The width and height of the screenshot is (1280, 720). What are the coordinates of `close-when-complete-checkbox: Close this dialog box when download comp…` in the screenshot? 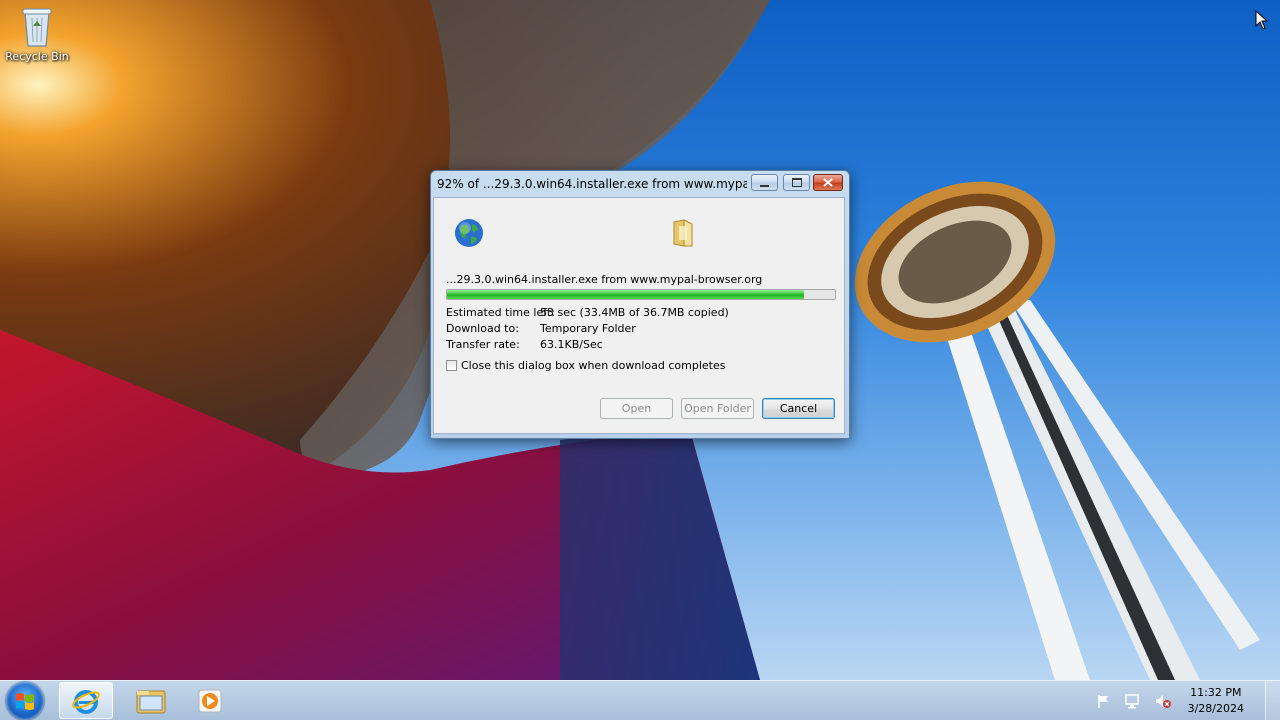 It's located at (585, 365).